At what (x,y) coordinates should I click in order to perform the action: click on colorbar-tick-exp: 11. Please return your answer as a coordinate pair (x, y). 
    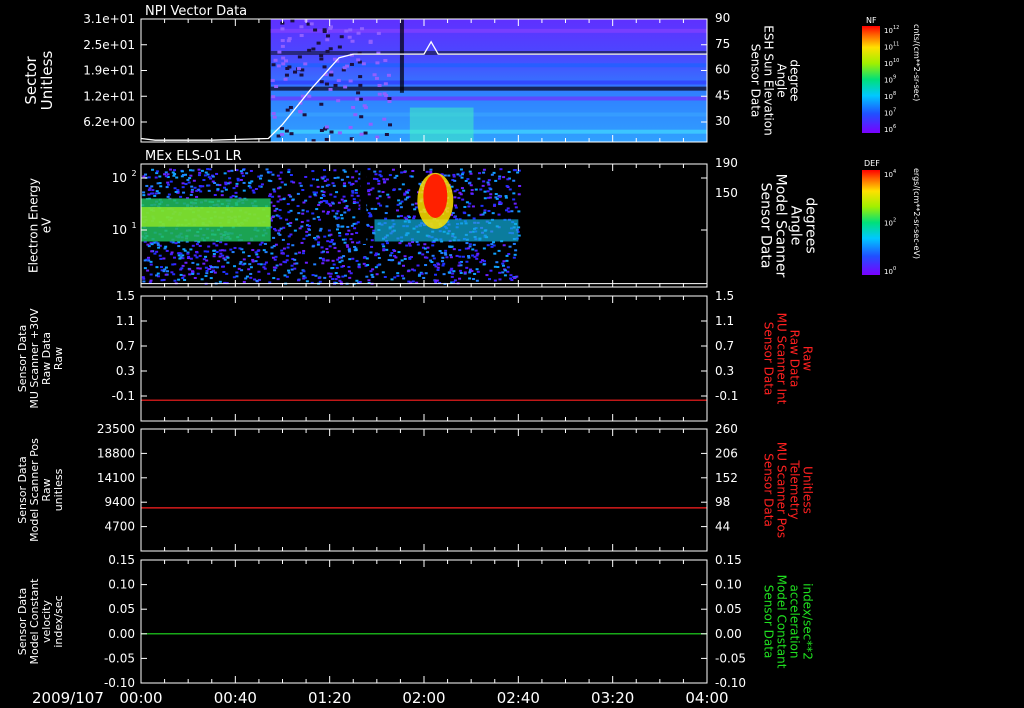
    Looking at the image, I should click on (896, 45).